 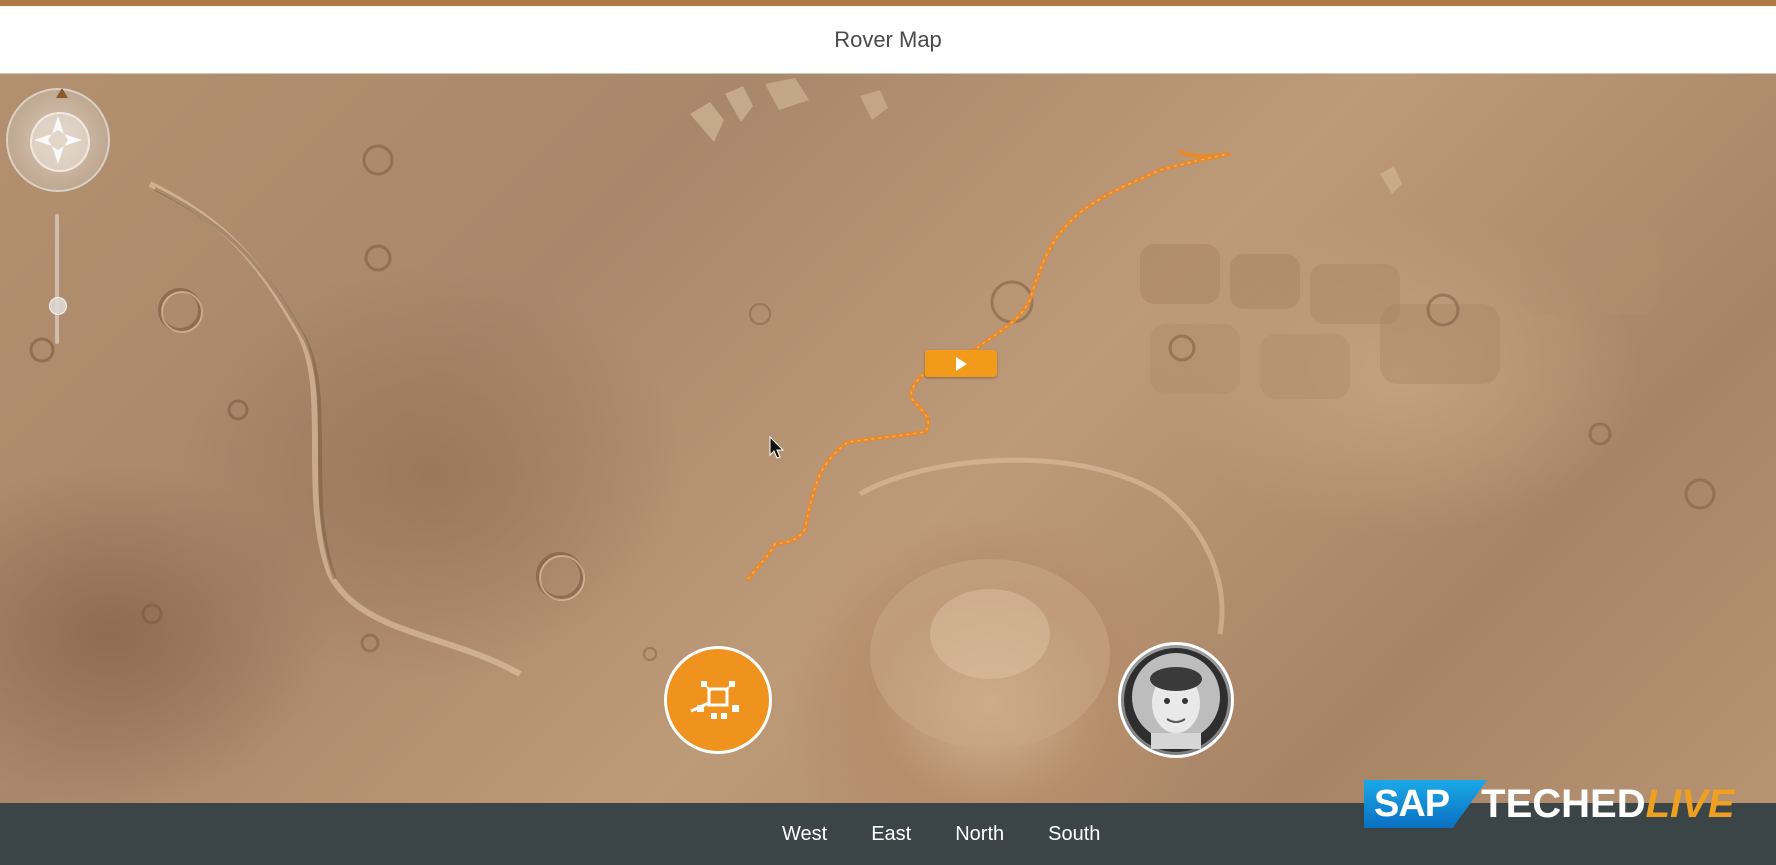 I want to click on zoom-slider-track, so click(x=57, y=279).